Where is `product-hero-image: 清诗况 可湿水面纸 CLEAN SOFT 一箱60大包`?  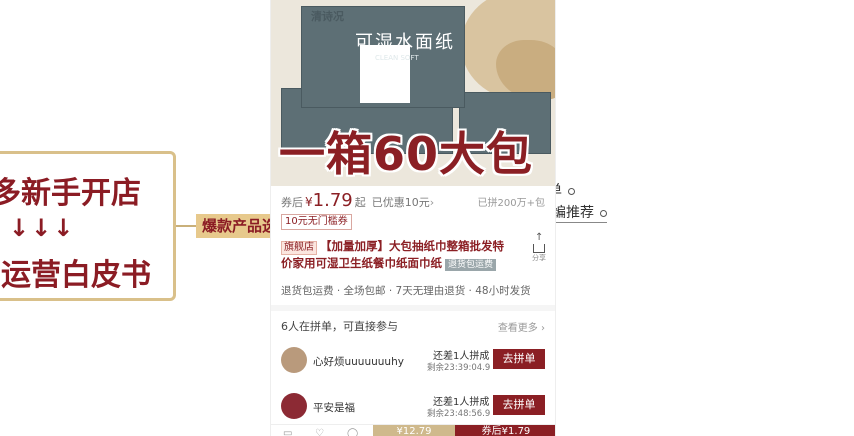
product-hero-image: 清诗况 可湿水面纸 CLEAN SOFT 一箱60大包 is located at coordinates (413, 93).